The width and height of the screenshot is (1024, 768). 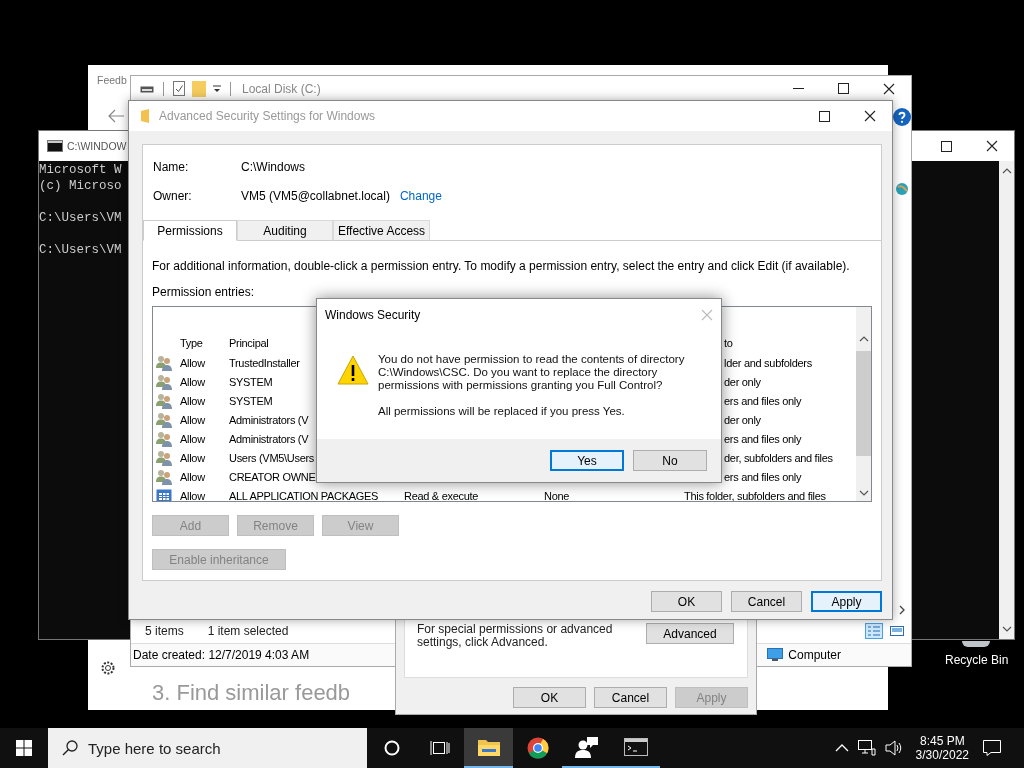 What do you see at coordinates (353, 370) in the screenshot?
I see `warning-icon` at bounding box center [353, 370].